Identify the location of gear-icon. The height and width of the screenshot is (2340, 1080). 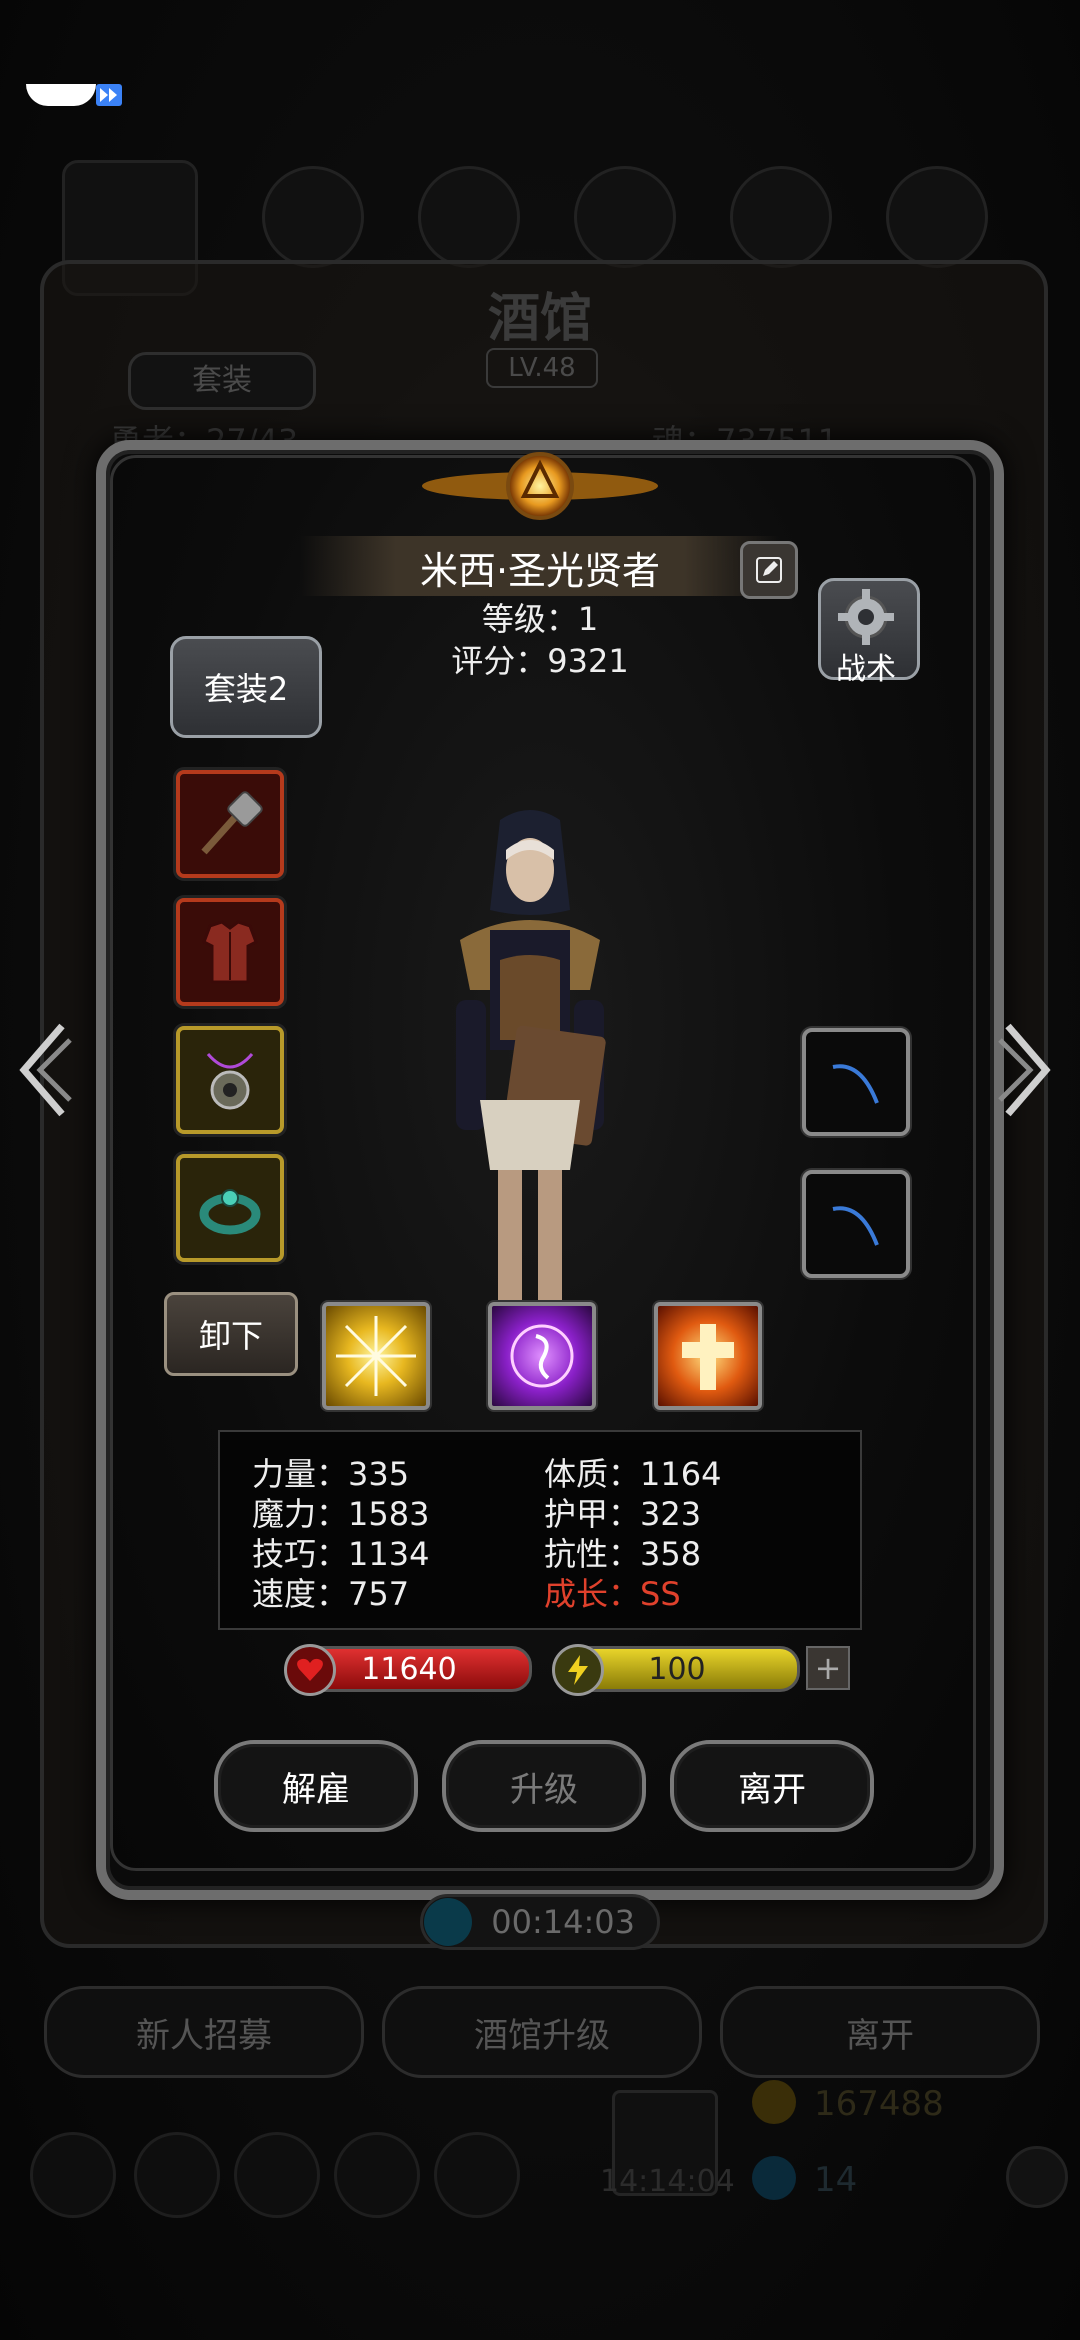
(866, 617).